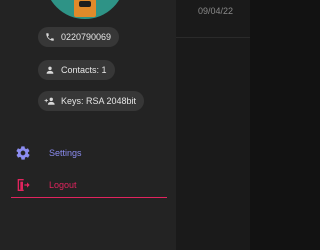 The width and height of the screenshot is (320, 250). What do you see at coordinates (50, 37) in the screenshot?
I see `phone-icon` at bounding box center [50, 37].